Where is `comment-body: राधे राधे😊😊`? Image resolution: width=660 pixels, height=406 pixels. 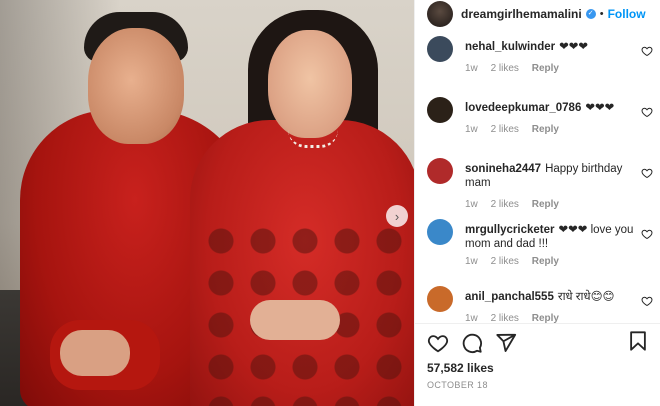
comment-body: राधे राधे😊😊 is located at coordinates (586, 297).